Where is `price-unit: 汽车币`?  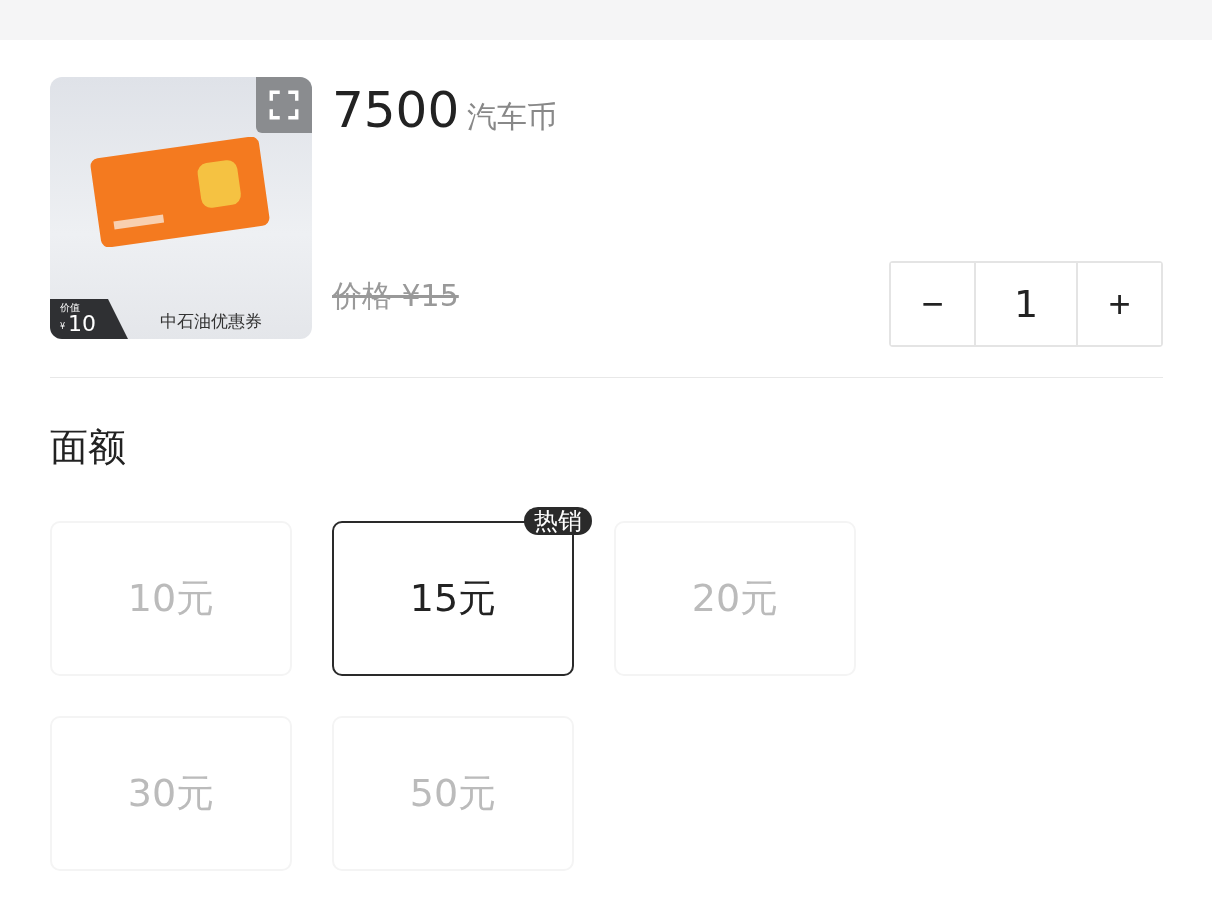
price-unit: 汽车币 is located at coordinates (512, 117).